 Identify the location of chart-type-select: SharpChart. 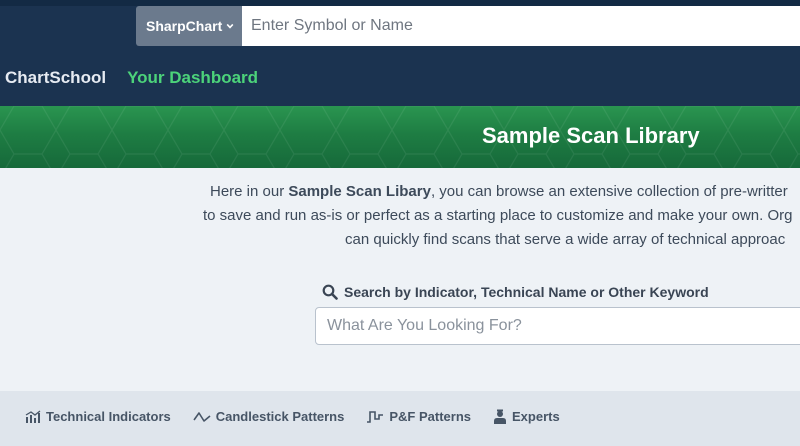
(189, 26).